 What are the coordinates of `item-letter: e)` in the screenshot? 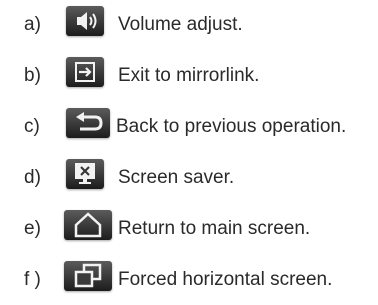 It's located at (32, 228).